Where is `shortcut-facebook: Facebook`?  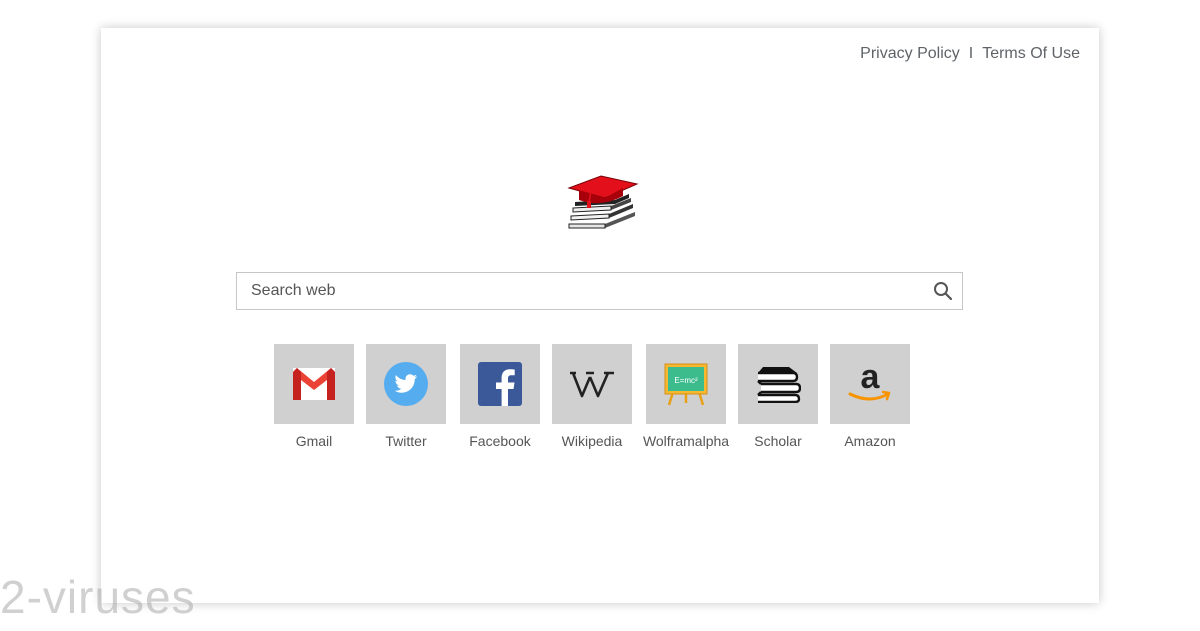 shortcut-facebook: Facebook is located at coordinates (500, 396).